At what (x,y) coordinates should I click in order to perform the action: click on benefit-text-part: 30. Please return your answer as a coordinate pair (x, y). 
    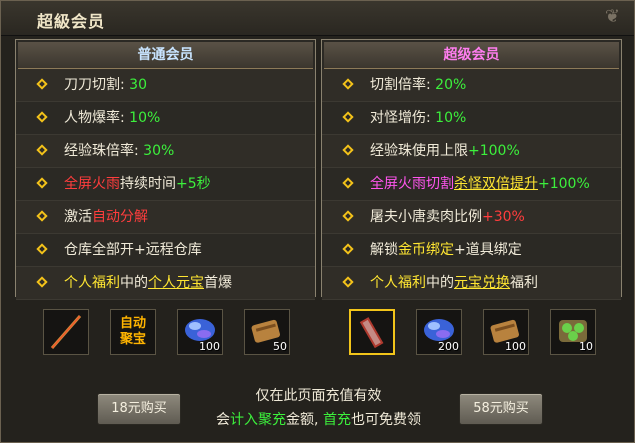
    Looking at the image, I should click on (138, 85).